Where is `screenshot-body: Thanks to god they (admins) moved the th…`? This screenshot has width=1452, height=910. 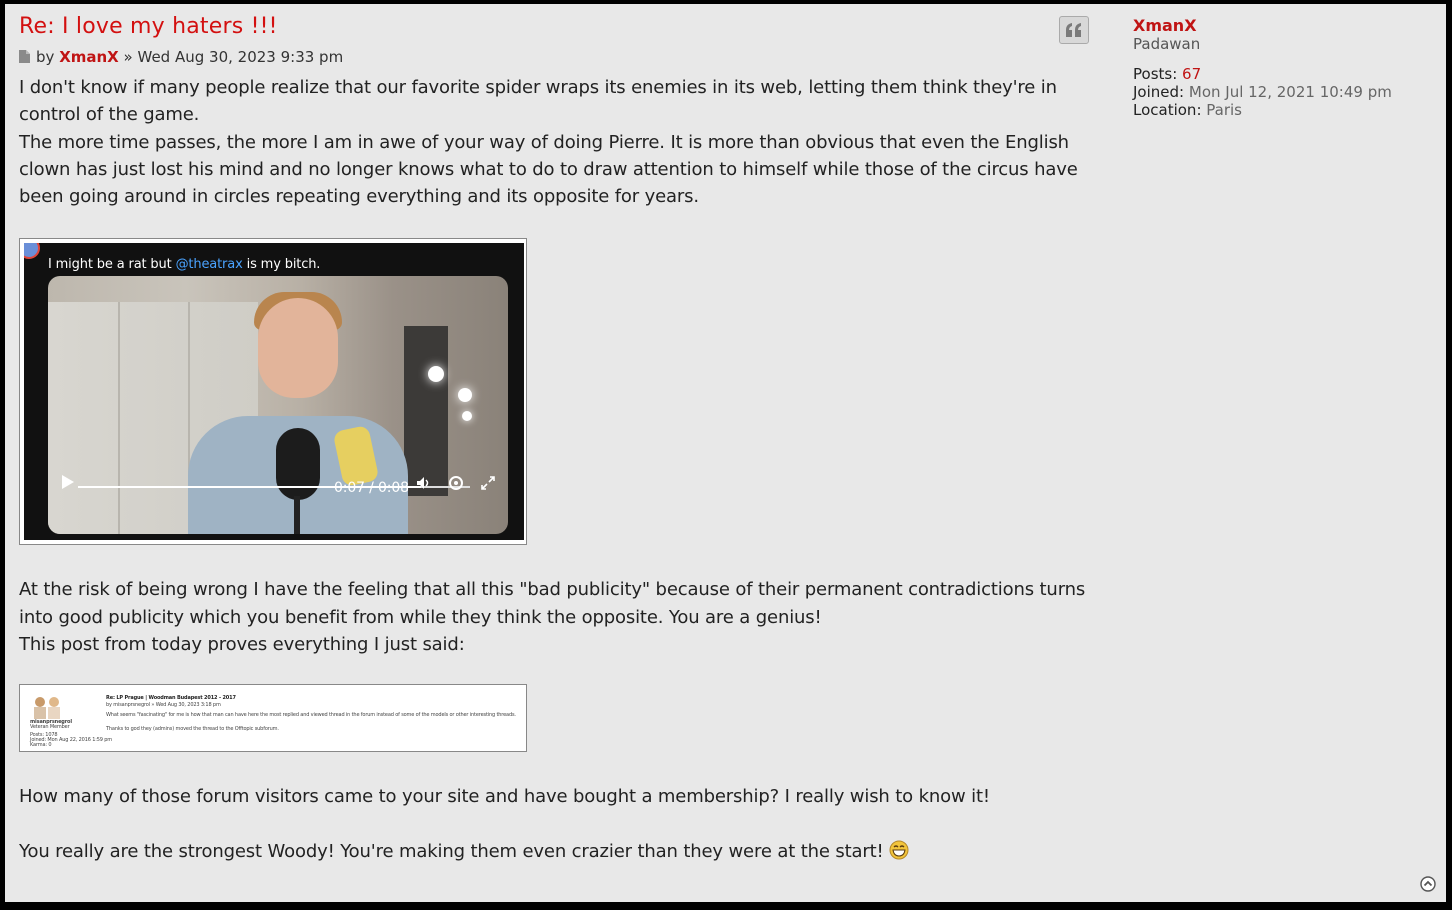 screenshot-body: Thanks to god they (admins) moved the th… is located at coordinates (192, 729).